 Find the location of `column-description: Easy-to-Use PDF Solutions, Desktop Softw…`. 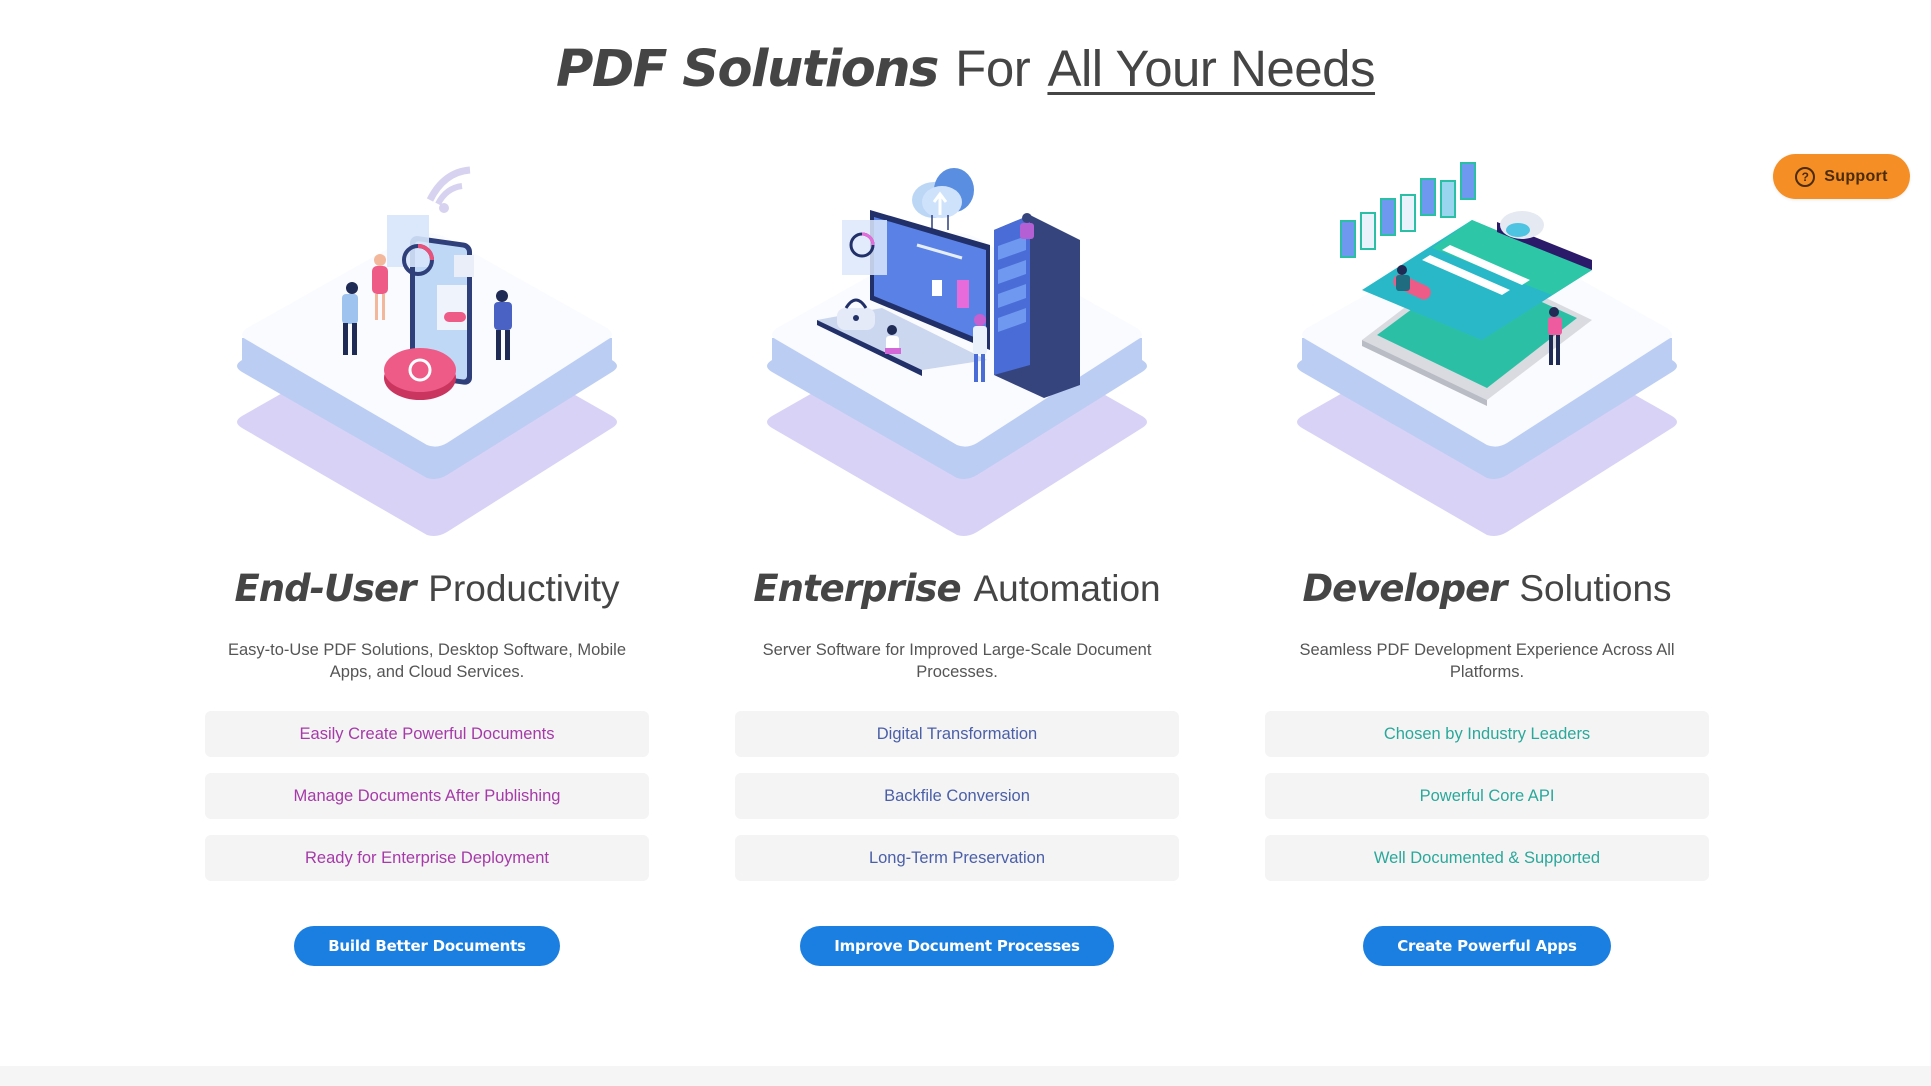

column-description: Easy-to-Use PDF Solutions, Desktop Softw… is located at coordinates (427, 661).